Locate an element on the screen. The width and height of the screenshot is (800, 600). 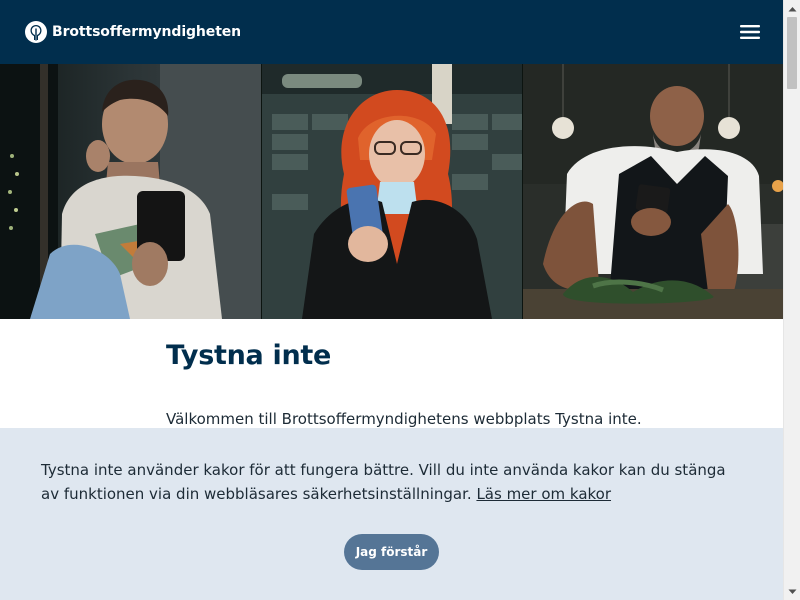
scroll-down-button is located at coordinates (792, 591).